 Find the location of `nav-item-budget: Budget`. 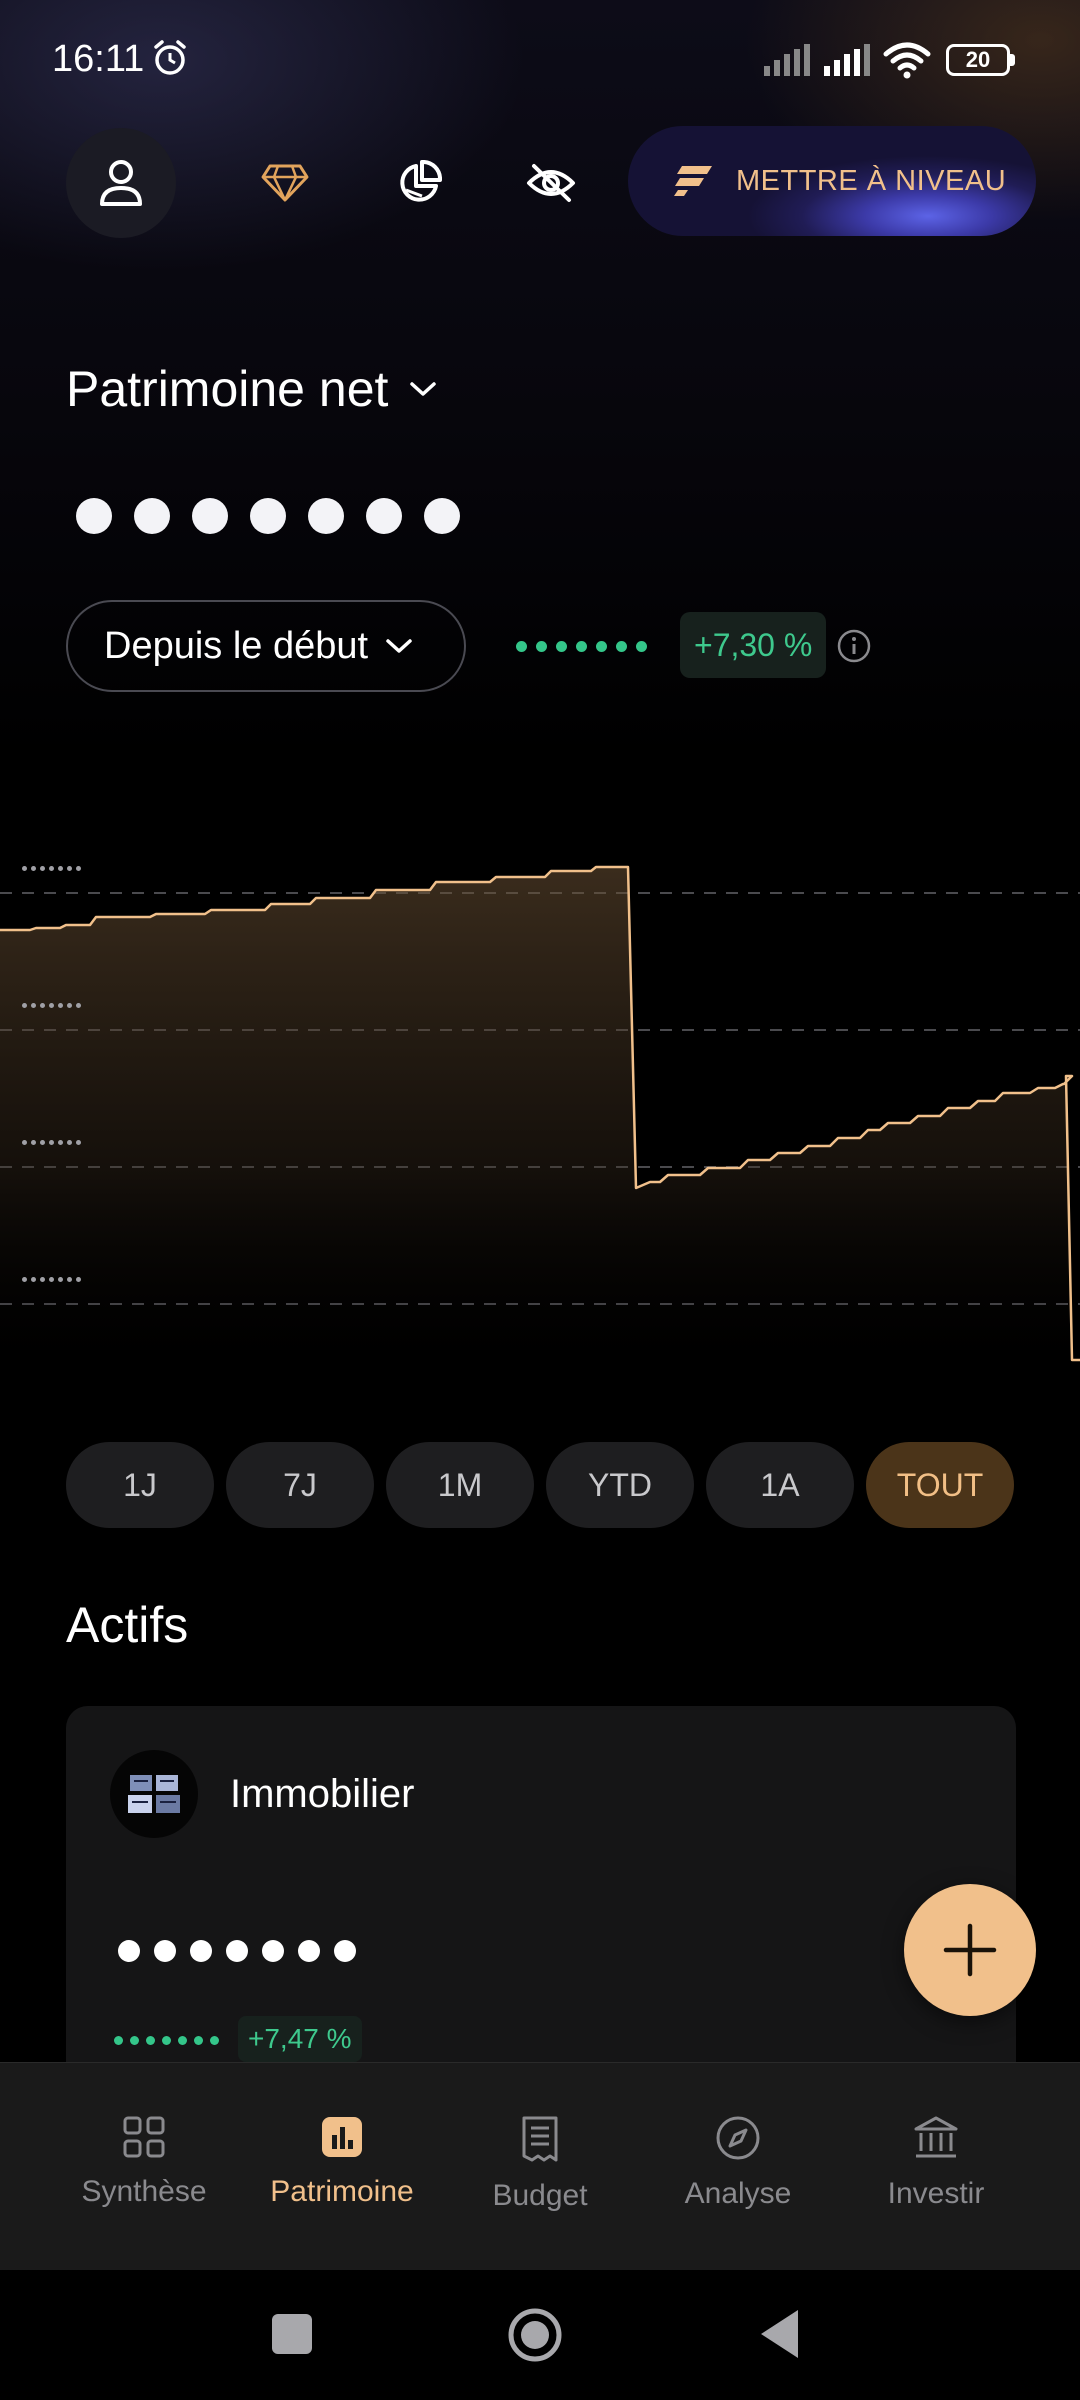

nav-item-budget: Budget is located at coordinates (540, 2167).